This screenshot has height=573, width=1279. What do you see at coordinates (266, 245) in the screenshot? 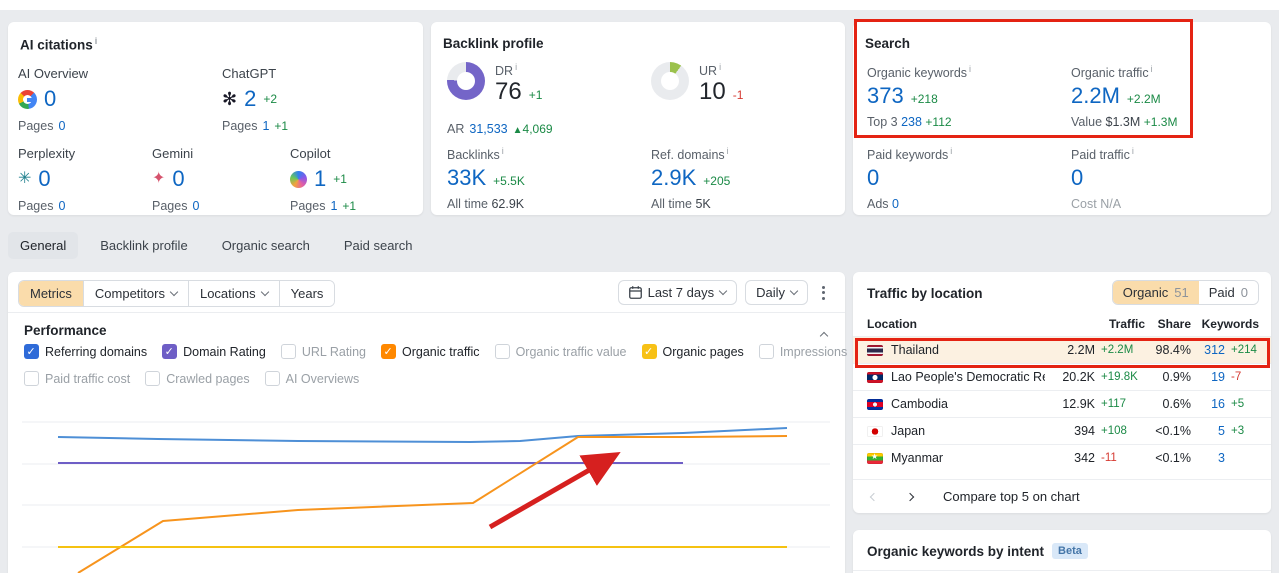
I see `tab-organic-search: Organic search` at bounding box center [266, 245].